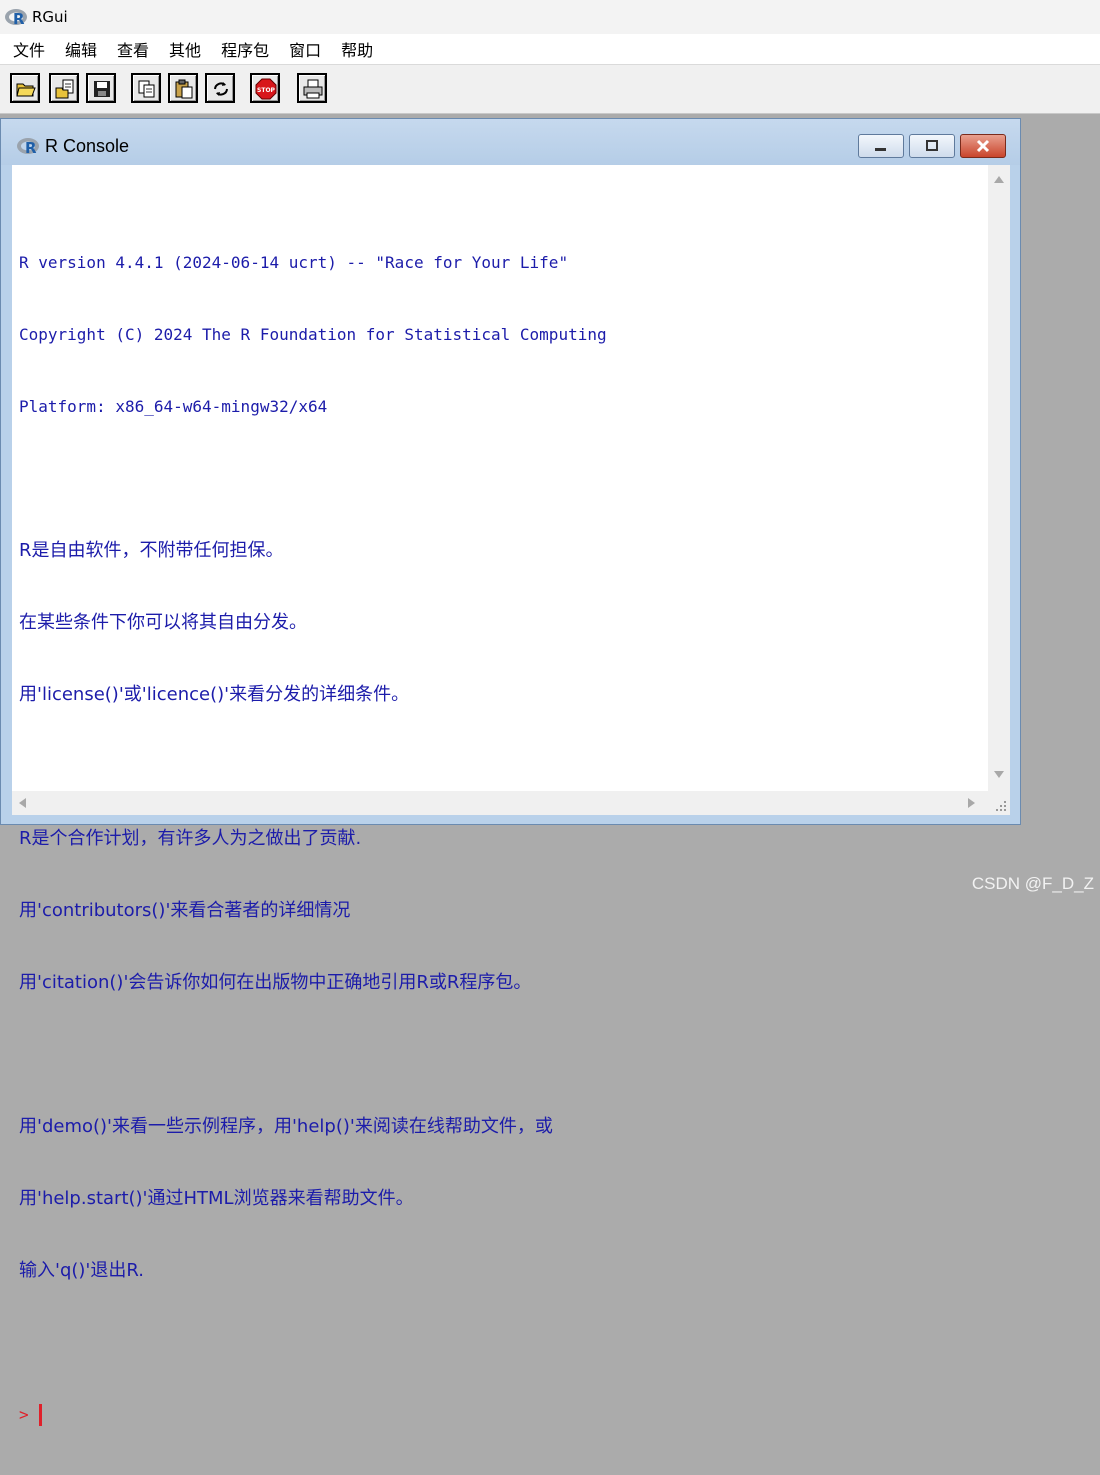 The image size is (1100, 1475). Describe the element at coordinates (275, 982) in the screenshot. I see `console-line: 用'citation()'会告诉你如何在出版物中正确地引用R或R程序包。` at that location.